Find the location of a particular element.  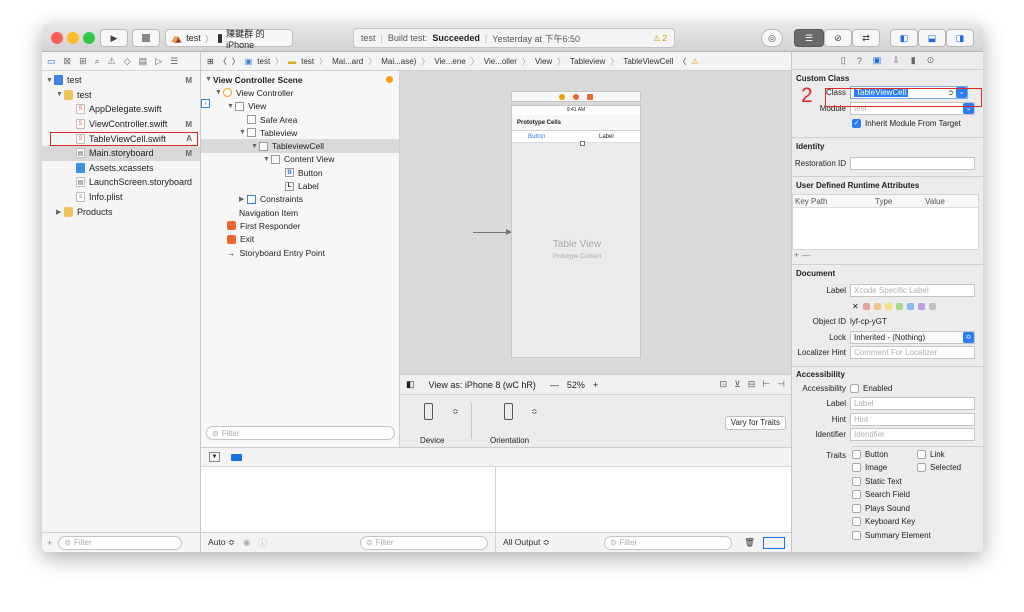

breadcrumb: TableViewCell is located at coordinates (648, 61).